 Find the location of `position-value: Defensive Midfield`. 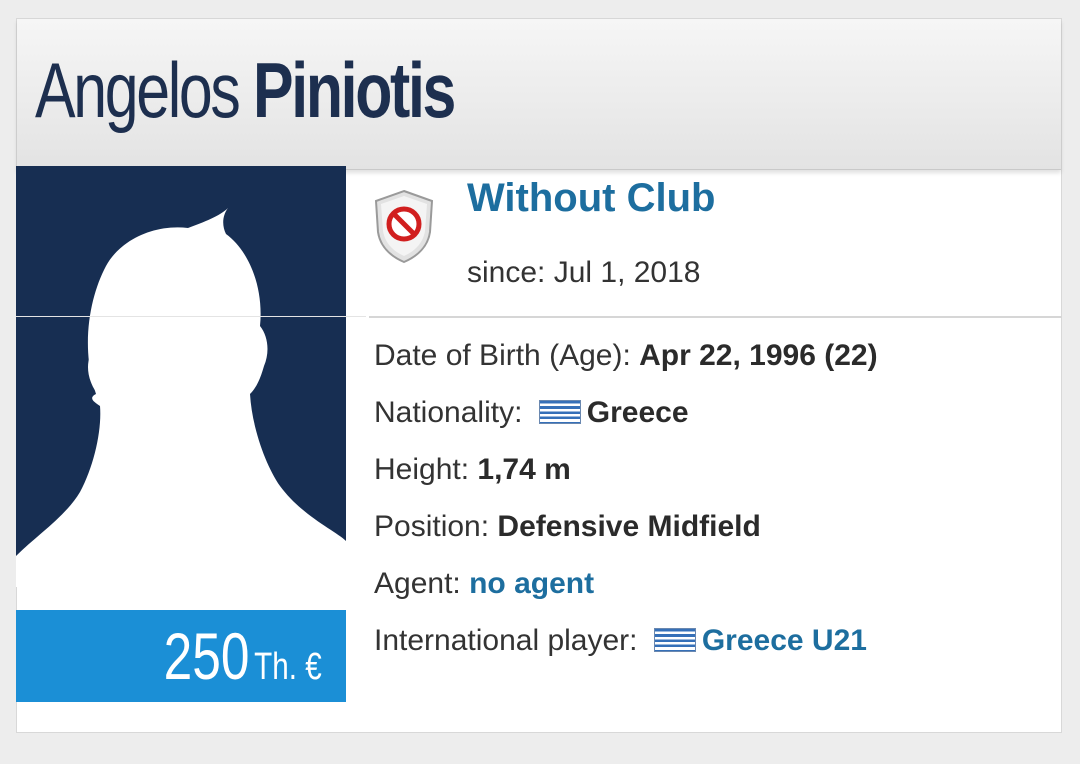

position-value: Defensive Midfield is located at coordinates (629, 526).